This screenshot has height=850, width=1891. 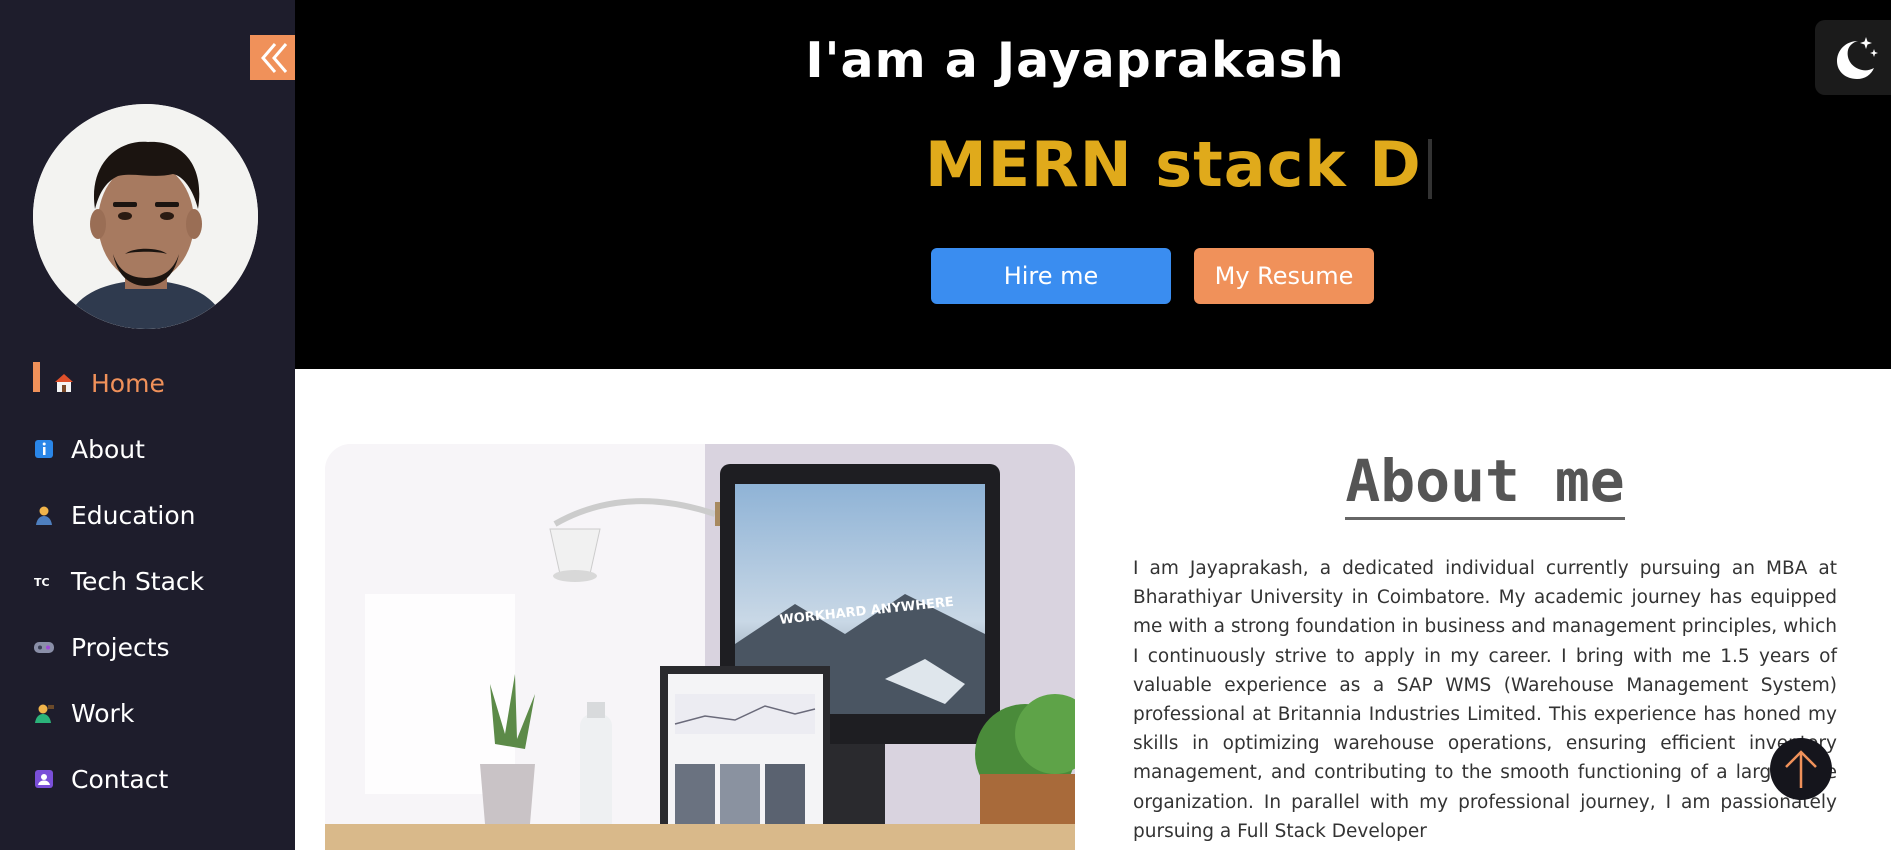 What do you see at coordinates (1173, 164) in the screenshot?
I see `typed-text: MERN stack D` at bounding box center [1173, 164].